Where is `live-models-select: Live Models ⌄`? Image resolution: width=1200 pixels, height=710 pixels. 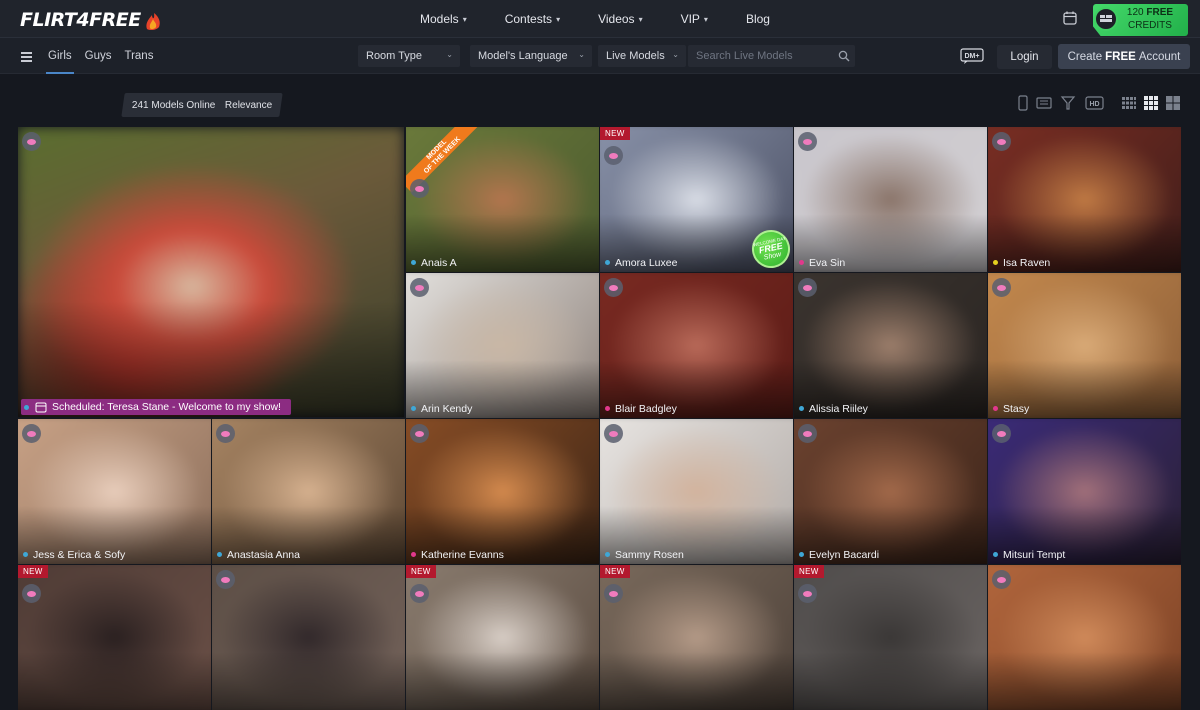
live-models-select: Live Models ⌄ is located at coordinates (642, 56).